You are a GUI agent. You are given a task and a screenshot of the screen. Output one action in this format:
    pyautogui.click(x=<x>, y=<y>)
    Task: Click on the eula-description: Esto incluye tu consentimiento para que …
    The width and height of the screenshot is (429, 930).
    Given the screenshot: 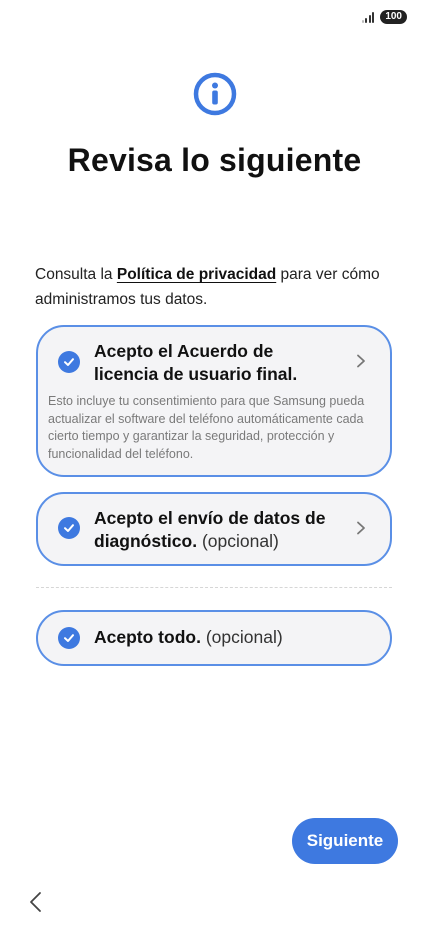 What is the action you would take?
    pyautogui.click(x=206, y=427)
    